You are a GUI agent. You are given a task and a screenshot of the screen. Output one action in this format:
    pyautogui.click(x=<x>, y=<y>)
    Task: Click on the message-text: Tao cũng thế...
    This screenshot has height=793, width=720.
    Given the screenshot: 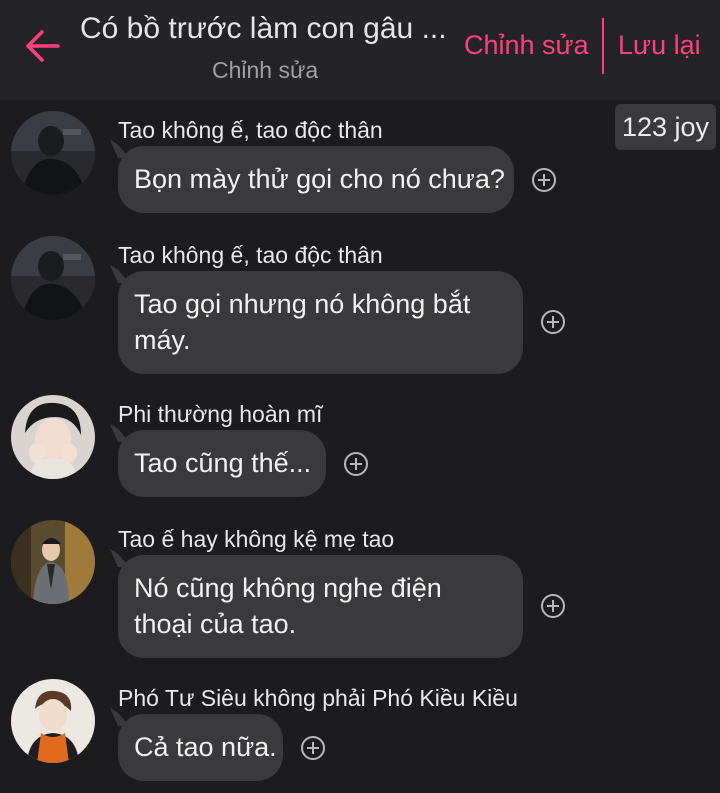 What is the action you would take?
    pyautogui.click(x=223, y=463)
    